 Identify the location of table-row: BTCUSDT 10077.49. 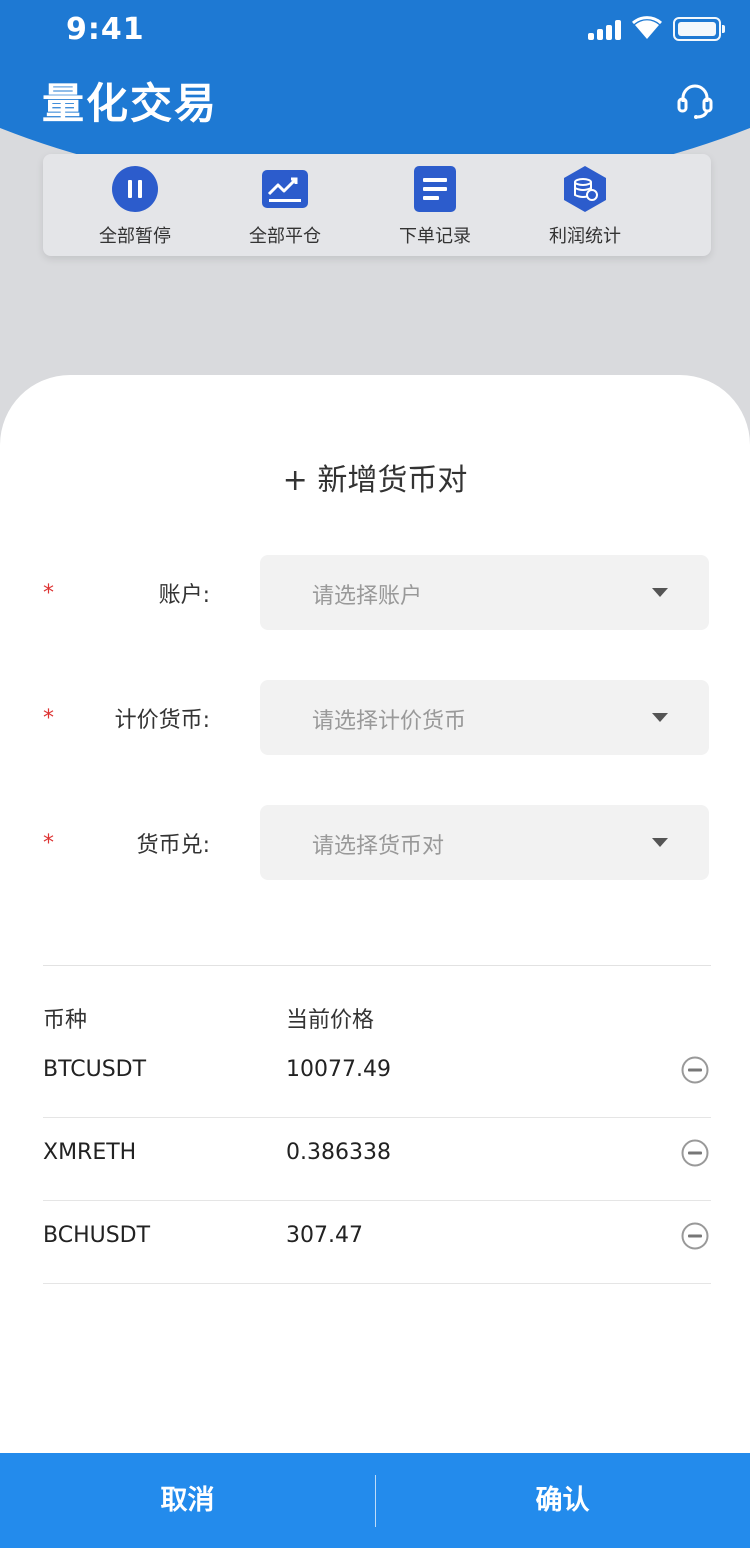
(377, 1076).